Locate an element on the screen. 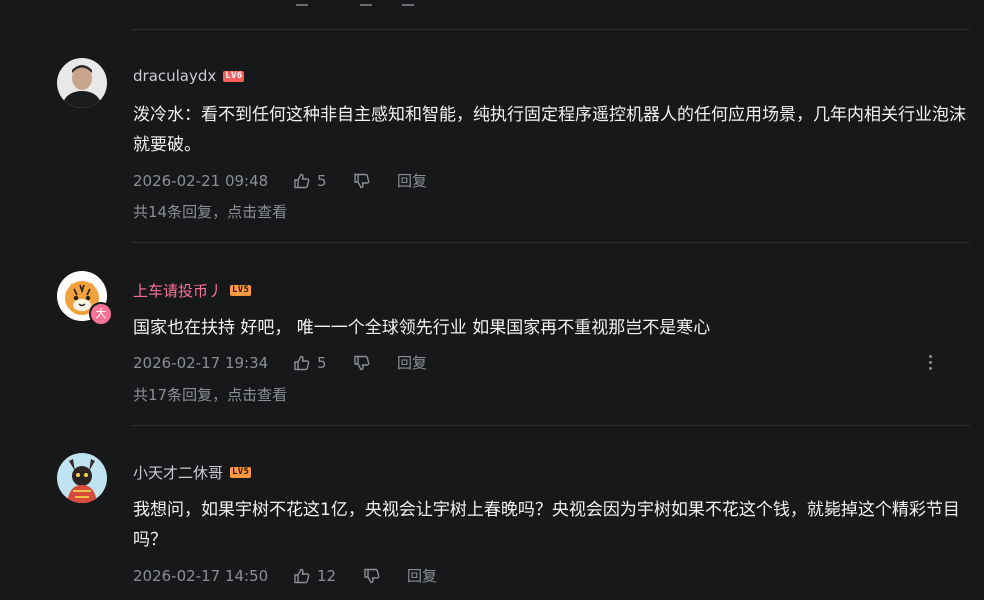 The height and width of the screenshot is (600, 984). like-count: 12 is located at coordinates (327, 575).